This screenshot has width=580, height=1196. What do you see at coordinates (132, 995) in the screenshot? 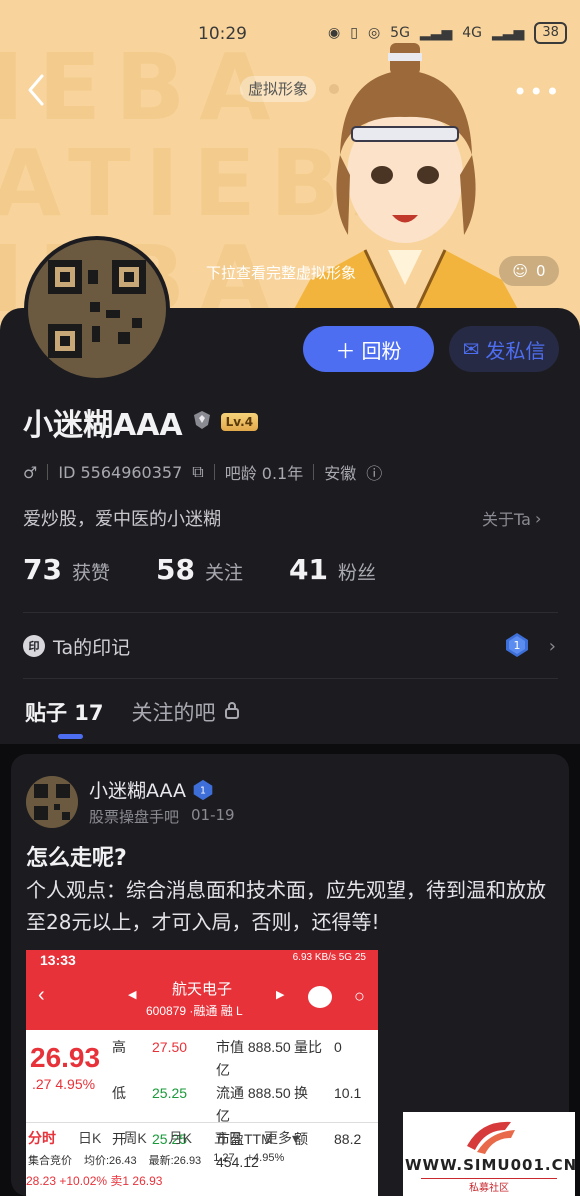
I see `prev-icon: ◀` at bounding box center [132, 995].